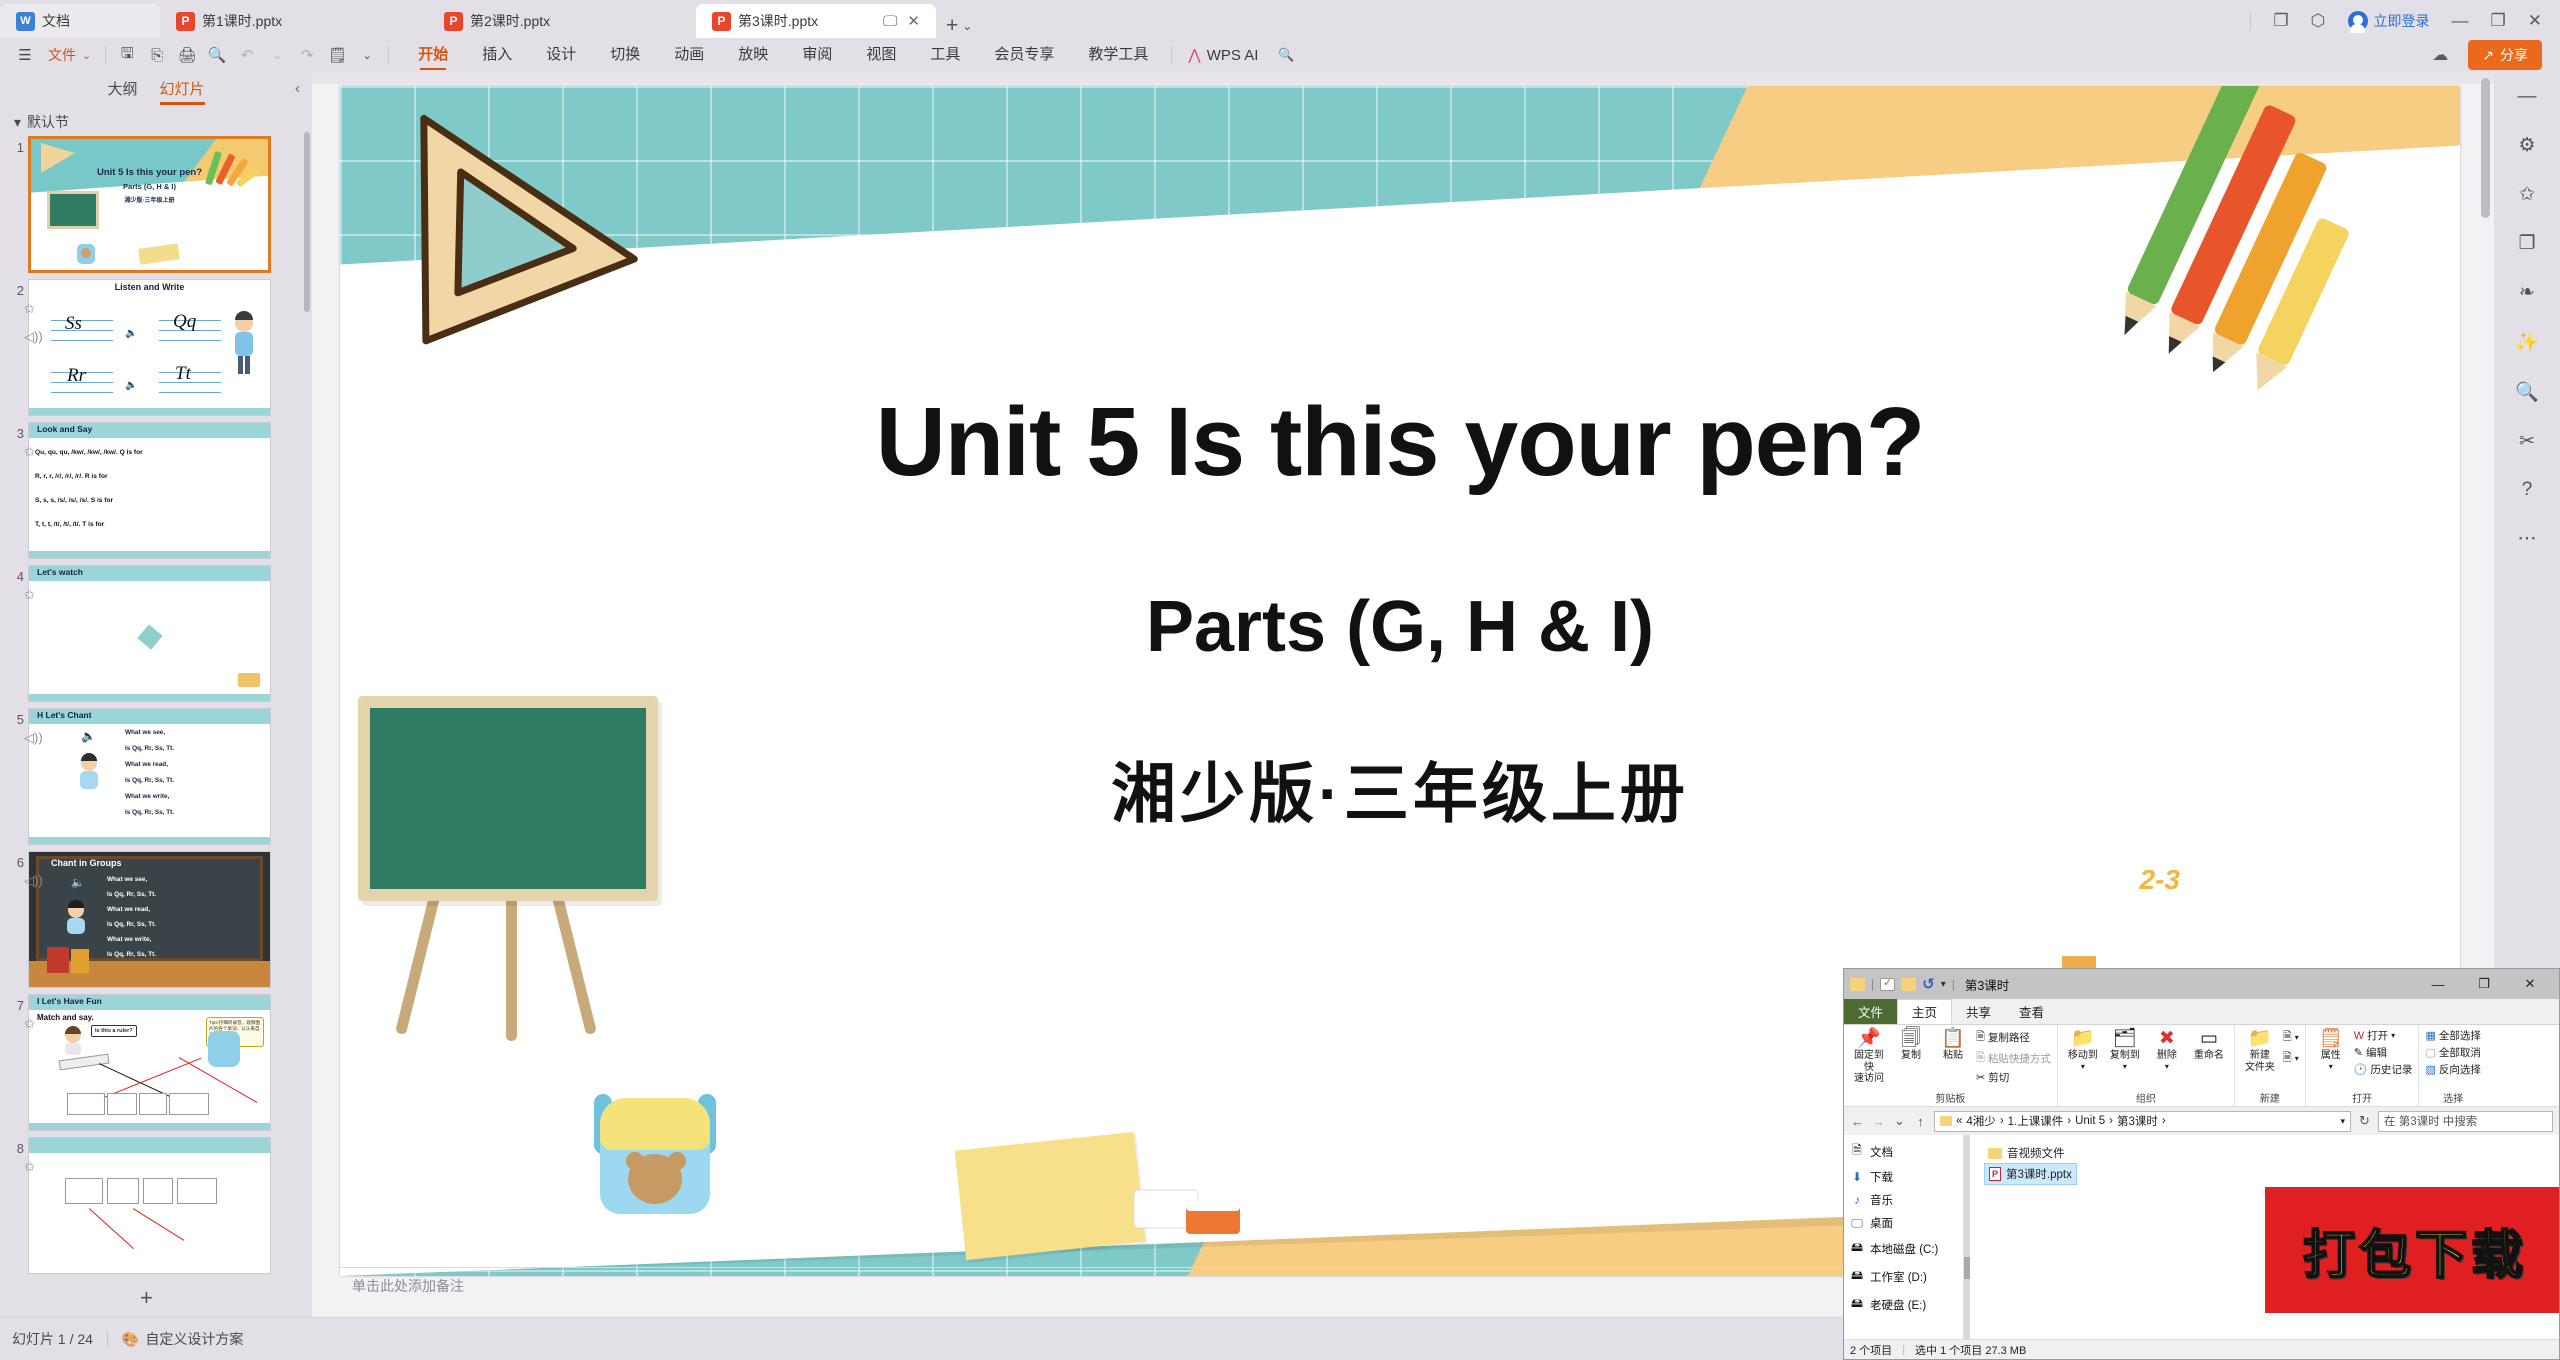 Image resolution: width=2560 pixels, height=1360 pixels. Describe the element at coordinates (2291, 1058) in the screenshot. I see `easy-access-button: 🗎 ▾` at that location.